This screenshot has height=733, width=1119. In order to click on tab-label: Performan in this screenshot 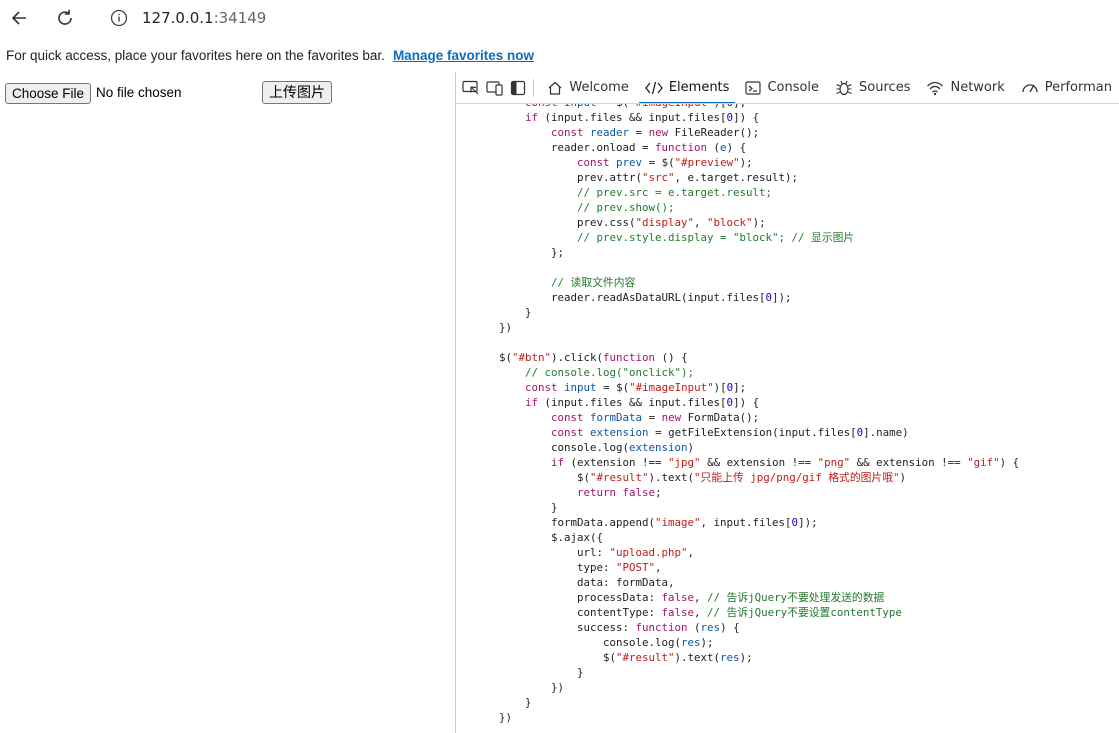, I will do `click(1078, 87)`.